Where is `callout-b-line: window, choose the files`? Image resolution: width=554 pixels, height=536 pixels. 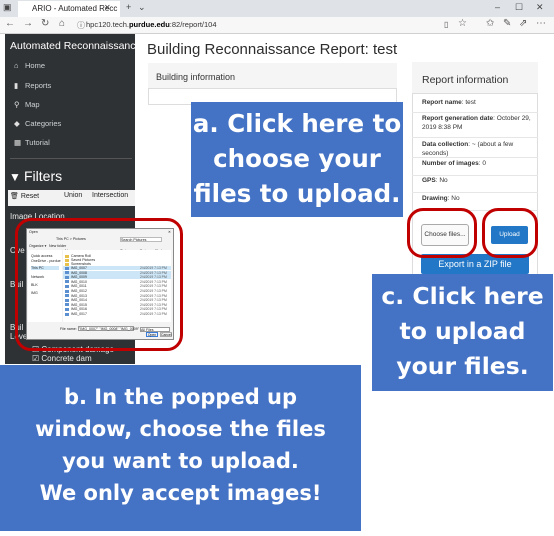
callout-b-line: window, choose the files is located at coordinates (180, 429).